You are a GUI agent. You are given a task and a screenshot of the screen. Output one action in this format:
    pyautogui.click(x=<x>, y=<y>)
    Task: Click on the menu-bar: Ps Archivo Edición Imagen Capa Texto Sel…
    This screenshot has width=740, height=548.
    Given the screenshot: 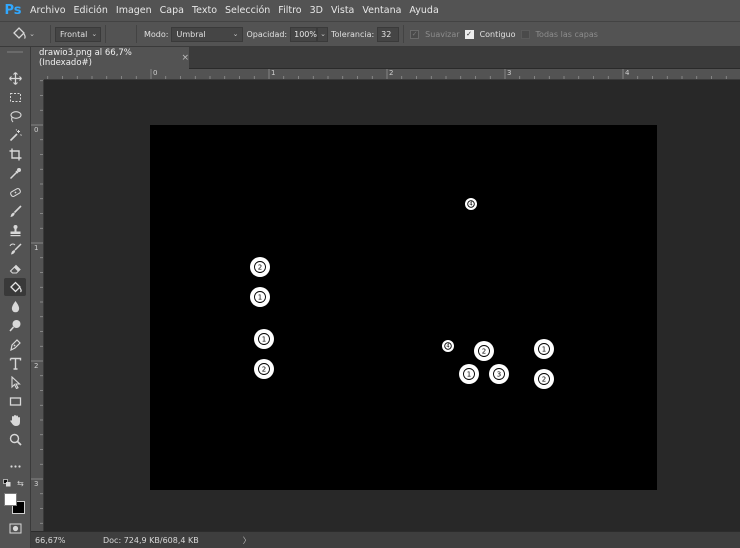 What is the action you would take?
    pyautogui.click(x=370, y=10)
    